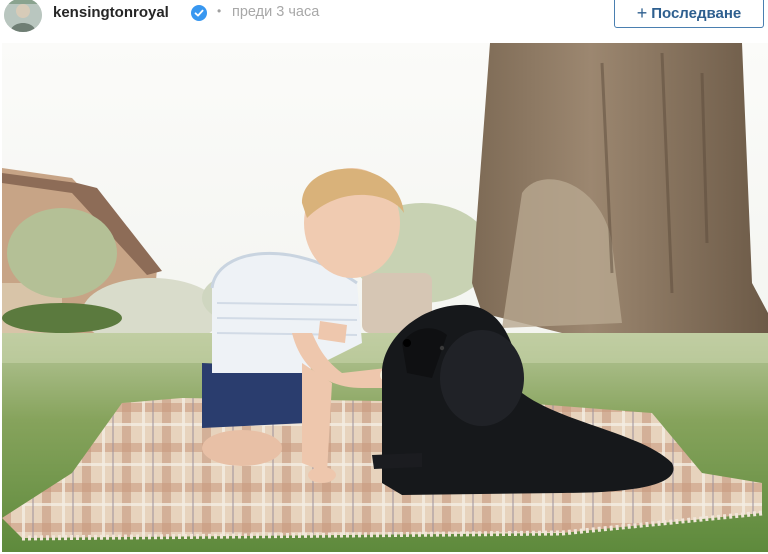  Describe the element at coordinates (642, 13) in the screenshot. I see `plus-icon: +` at that location.